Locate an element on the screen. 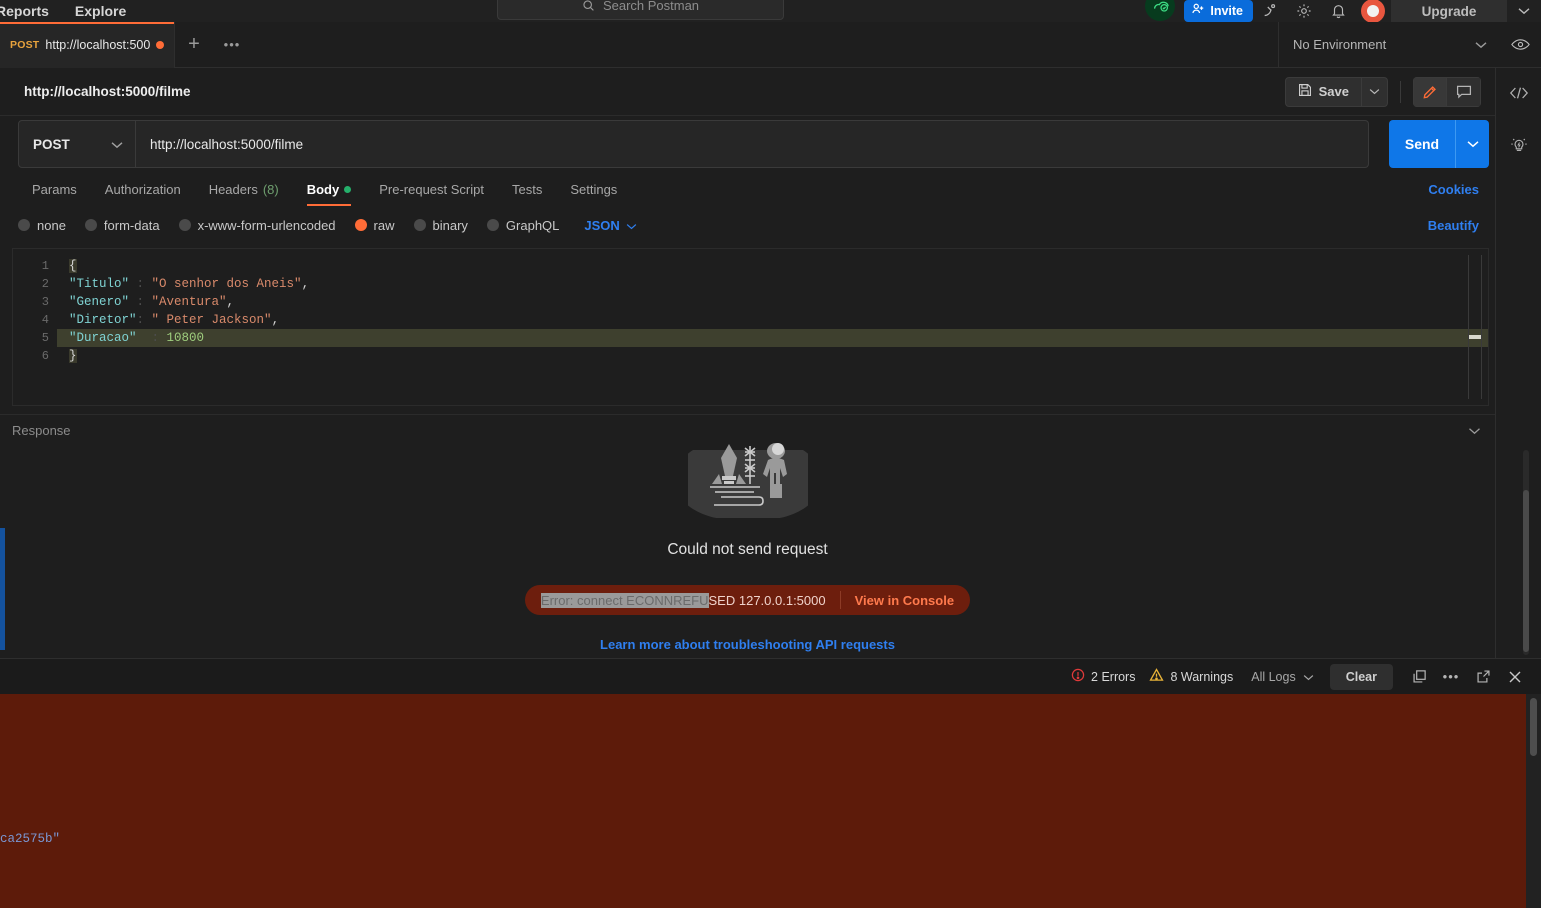  console-errors-label: 2 Errors is located at coordinates (1113, 676).